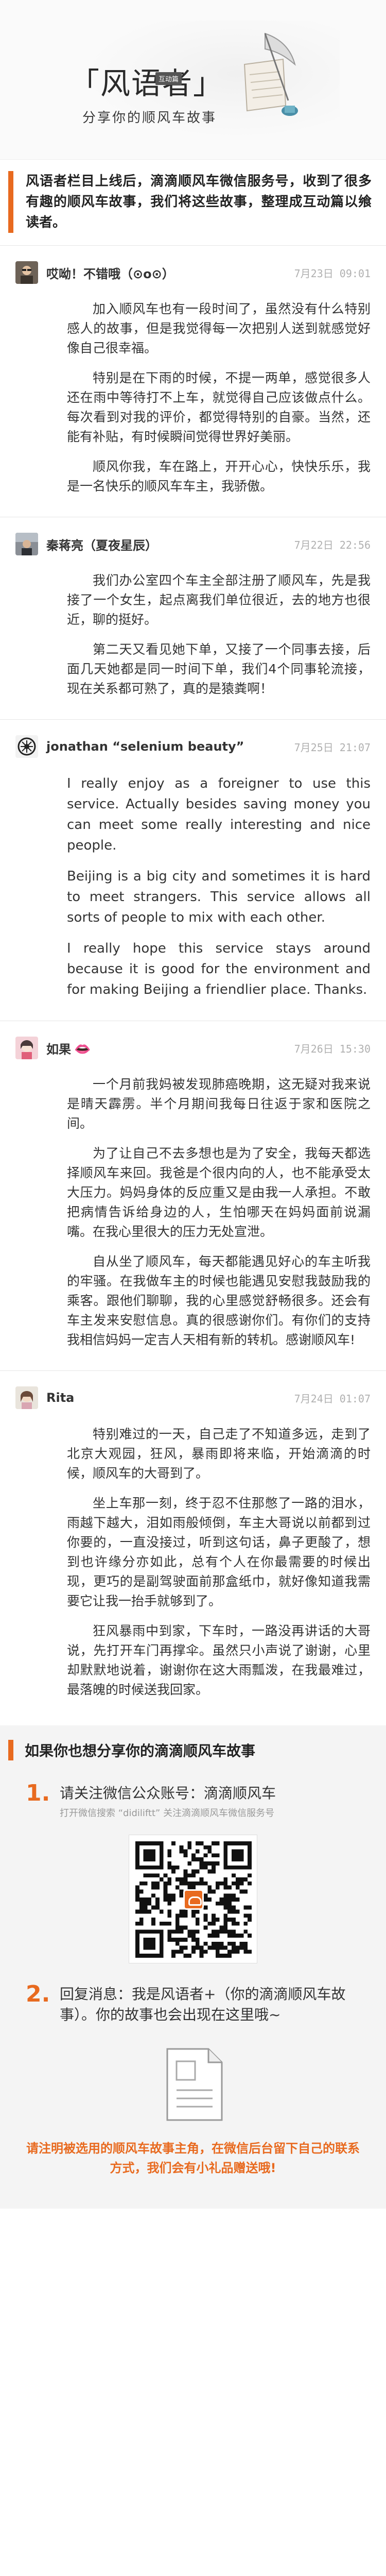 This screenshot has height=2576, width=386. Describe the element at coordinates (145, 747) in the screenshot. I see `comment-author: jonathan “selenium beauty”` at that location.